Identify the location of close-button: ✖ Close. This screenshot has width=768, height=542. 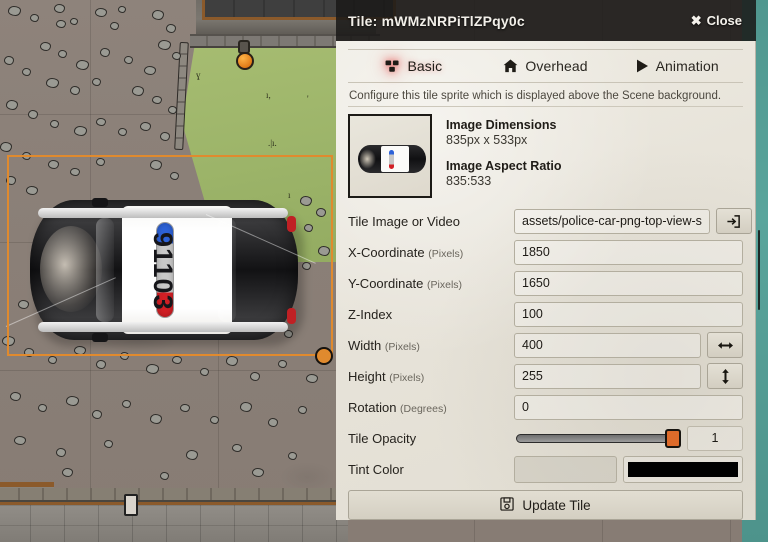
(716, 20).